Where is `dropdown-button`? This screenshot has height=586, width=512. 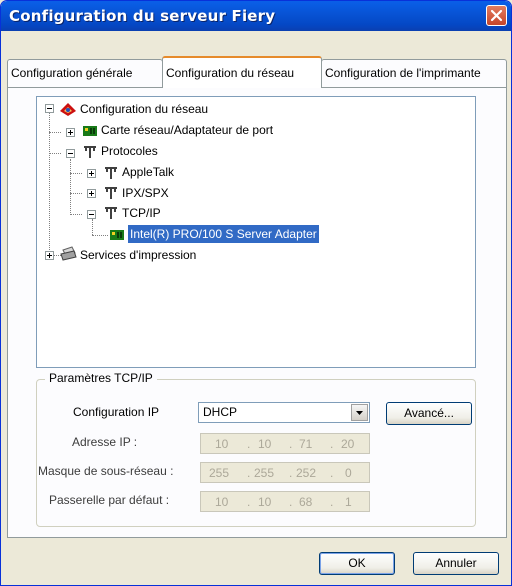
dropdown-button is located at coordinates (359, 412).